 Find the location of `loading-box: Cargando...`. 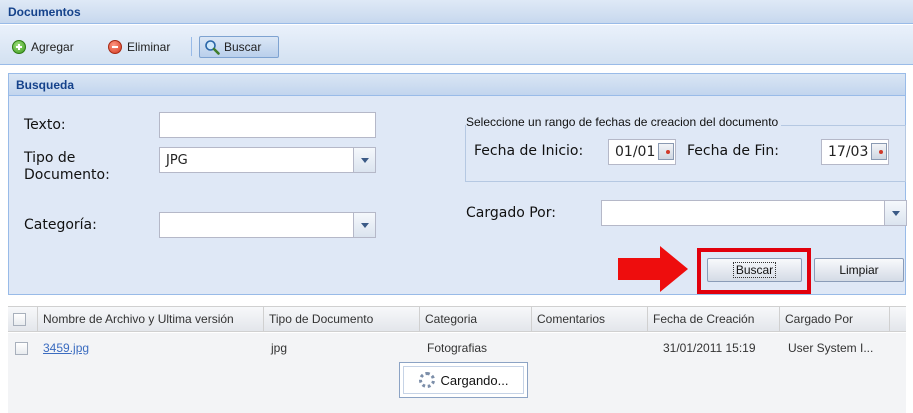

loading-box: Cargando... is located at coordinates (463, 380).